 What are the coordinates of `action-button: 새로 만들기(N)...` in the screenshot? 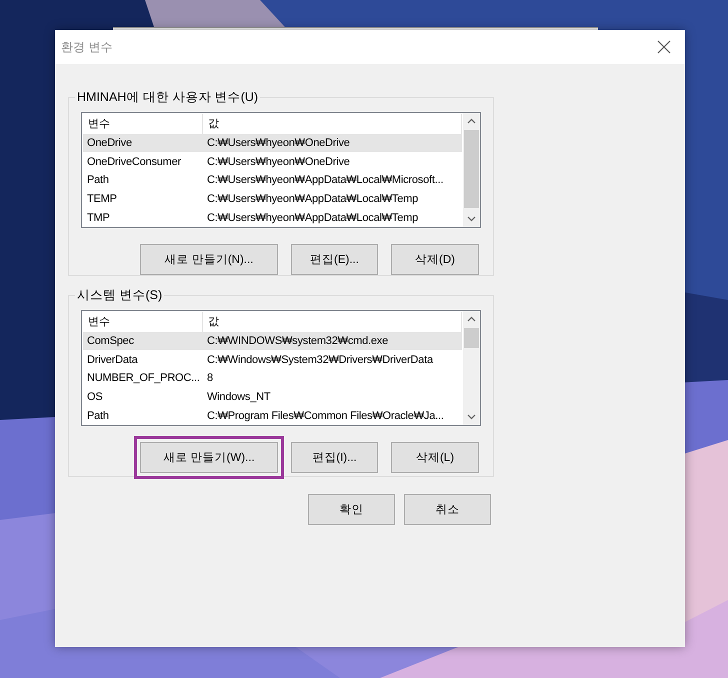 It's located at (209, 259).